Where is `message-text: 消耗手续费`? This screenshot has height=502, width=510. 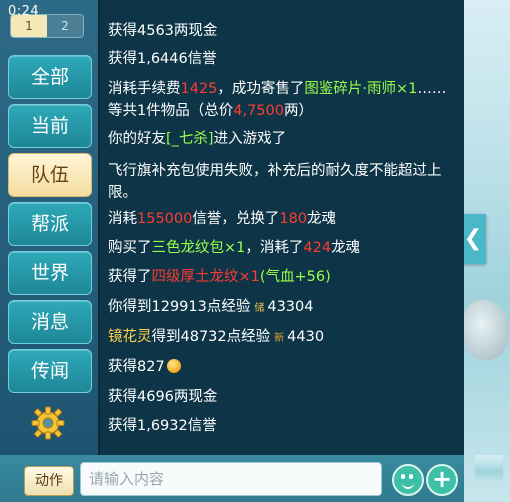 message-text: 消耗手续费 is located at coordinates (144, 89).